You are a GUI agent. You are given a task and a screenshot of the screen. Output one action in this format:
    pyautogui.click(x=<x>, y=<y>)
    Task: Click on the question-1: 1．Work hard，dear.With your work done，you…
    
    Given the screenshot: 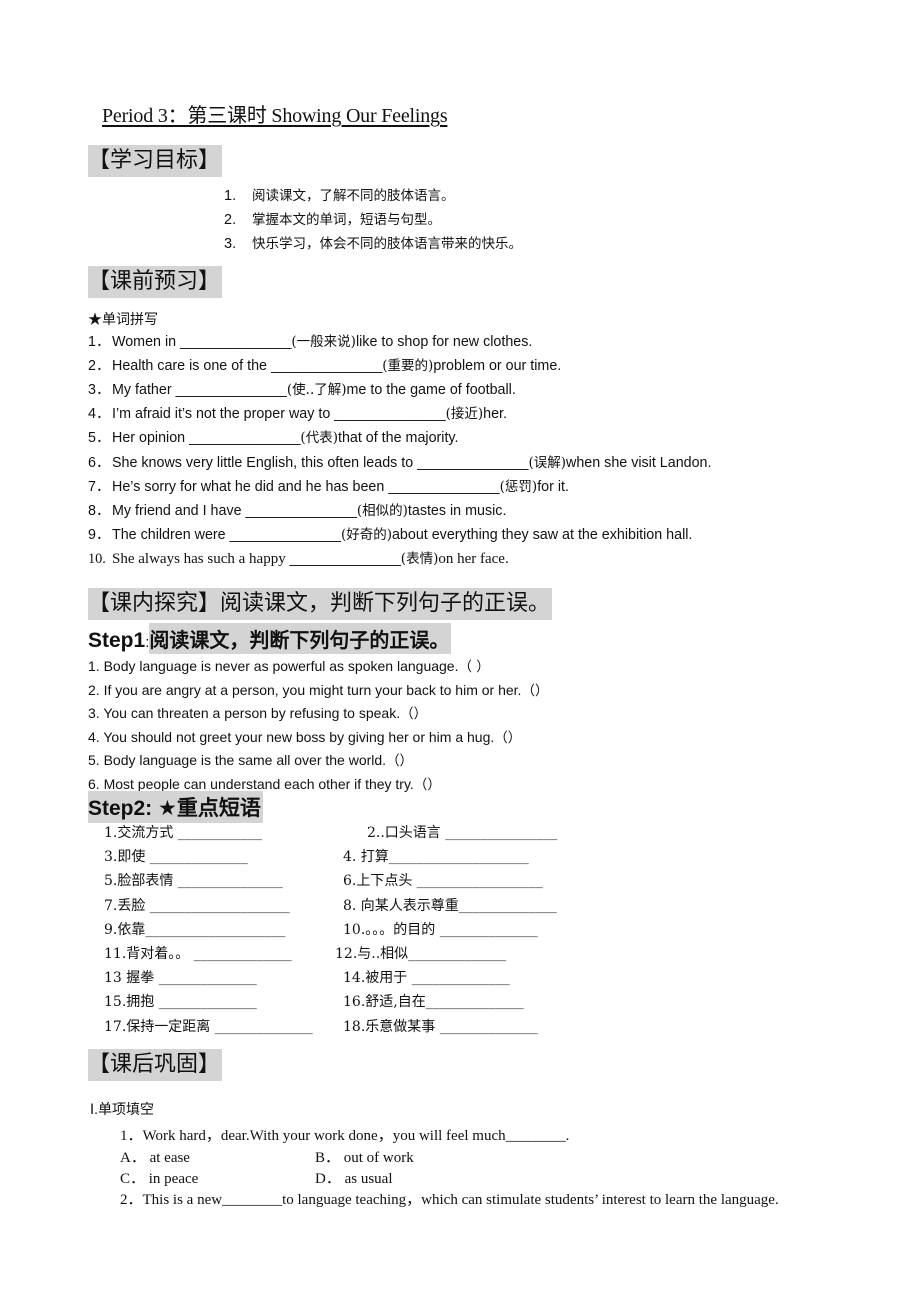 What is the action you would take?
    pyautogui.click(x=345, y=1136)
    